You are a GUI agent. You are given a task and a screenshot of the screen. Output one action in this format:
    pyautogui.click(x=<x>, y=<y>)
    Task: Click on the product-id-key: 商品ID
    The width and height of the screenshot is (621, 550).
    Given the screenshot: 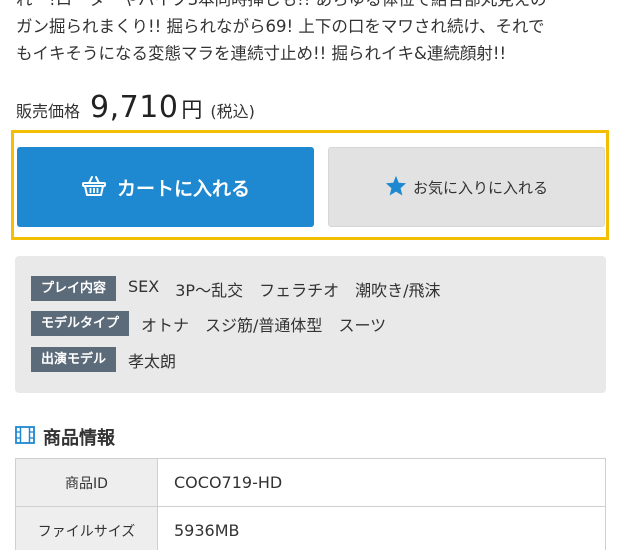 What is the action you would take?
    pyautogui.click(x=86, y=482)
    